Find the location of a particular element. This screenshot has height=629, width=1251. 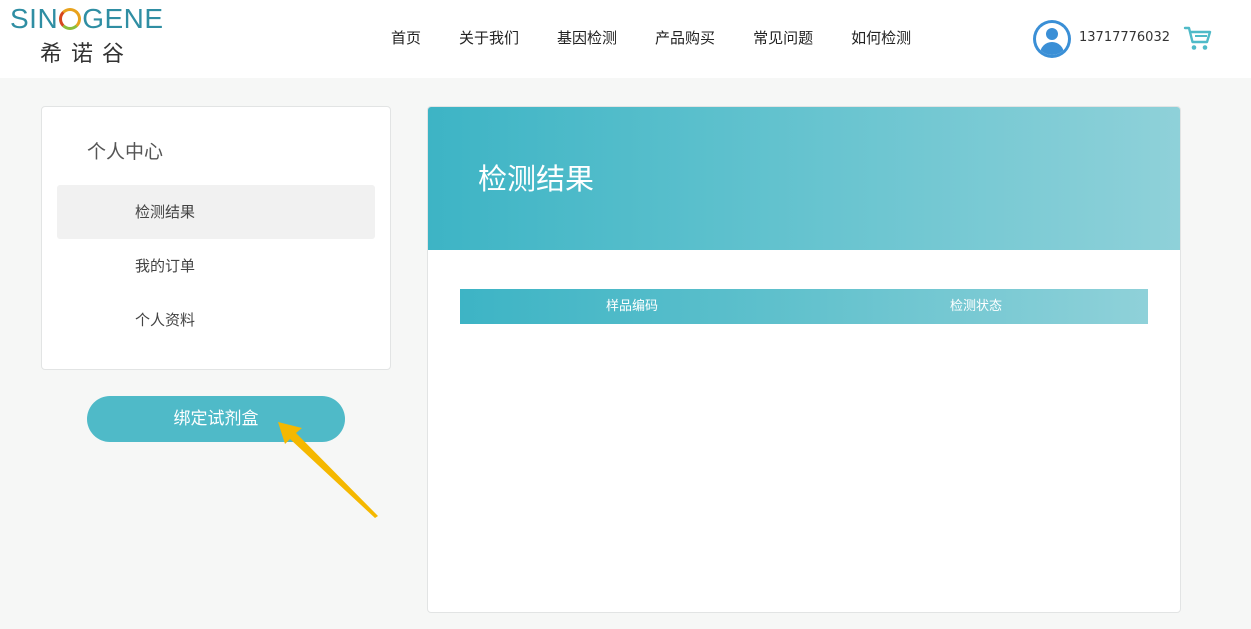

pointer-arrow-icon is located at coordinates (328, 470).